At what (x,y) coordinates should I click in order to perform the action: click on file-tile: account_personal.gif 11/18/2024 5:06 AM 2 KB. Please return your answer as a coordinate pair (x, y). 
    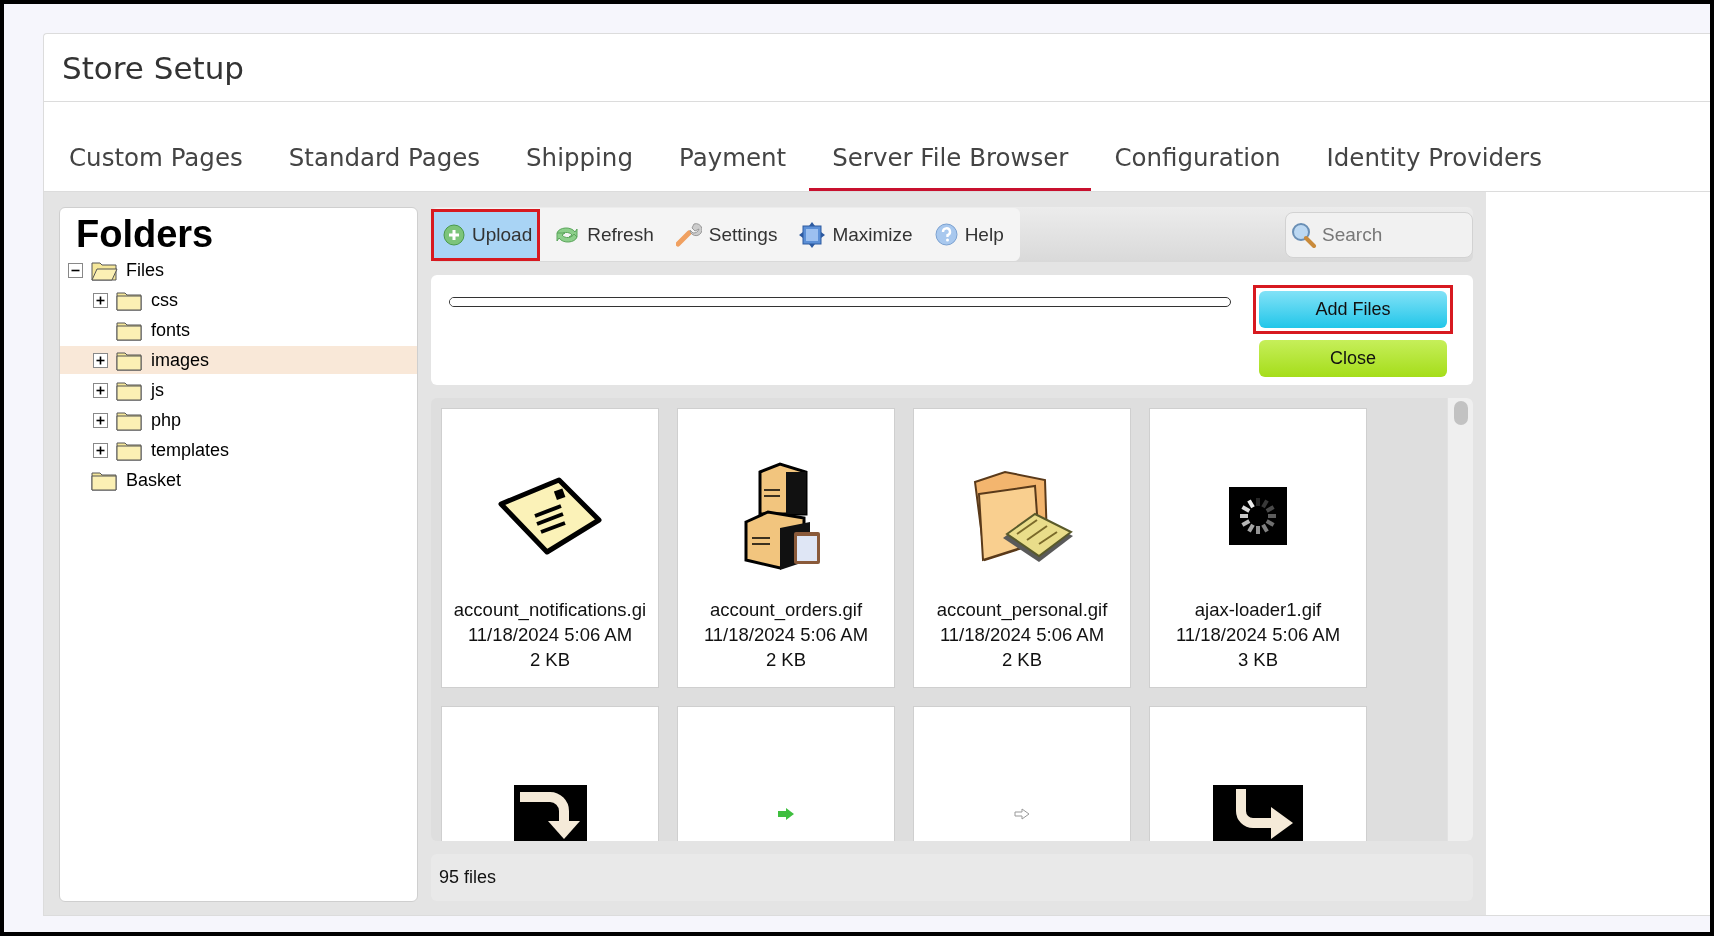
    Looking at the image, I should click on (1022, 548).